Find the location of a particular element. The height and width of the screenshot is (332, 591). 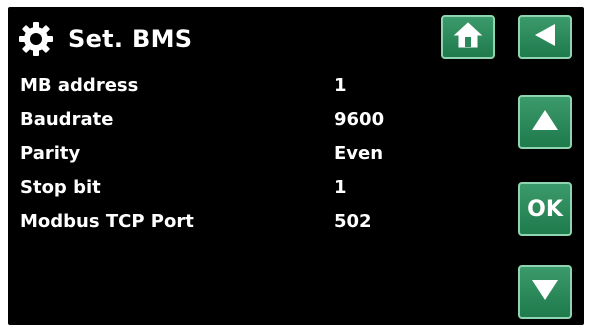

scroll-down-button is located at coordinates (545, 292).